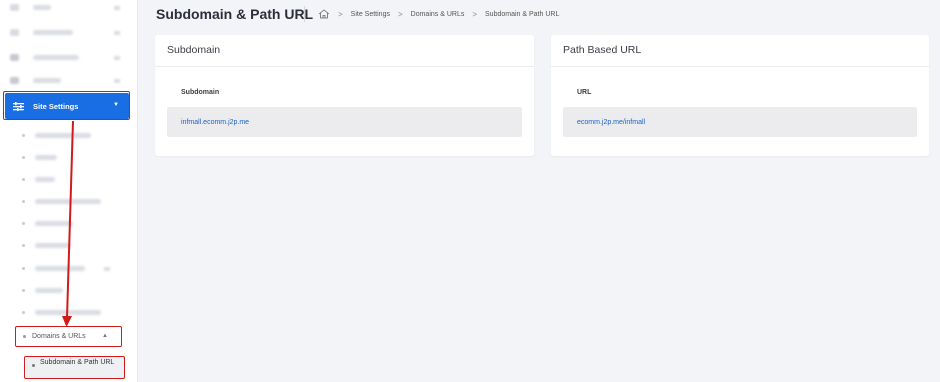 The width and height of the screenshot is (940, 382). Describe the element at coordinates (611, 122) in the screenshot. I see `path-url-value: ecomm.j2p.me/infmall` at that location.